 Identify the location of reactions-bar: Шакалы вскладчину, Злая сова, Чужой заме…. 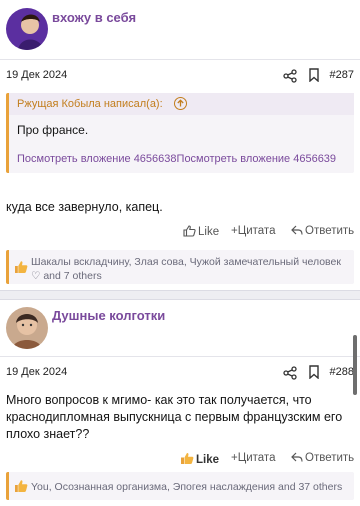
(180, 267).